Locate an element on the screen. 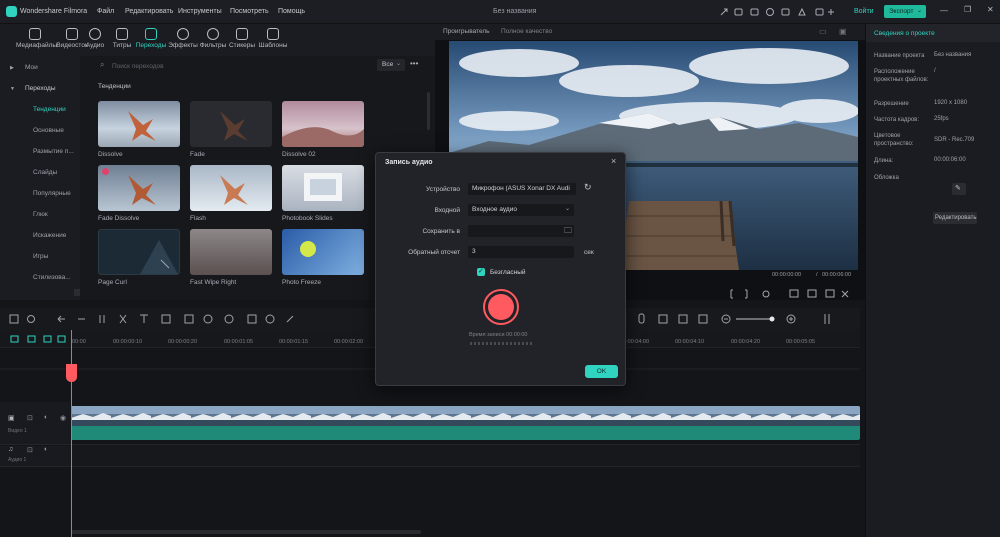  menu-file: Файл is located at coordinates (105, 11).